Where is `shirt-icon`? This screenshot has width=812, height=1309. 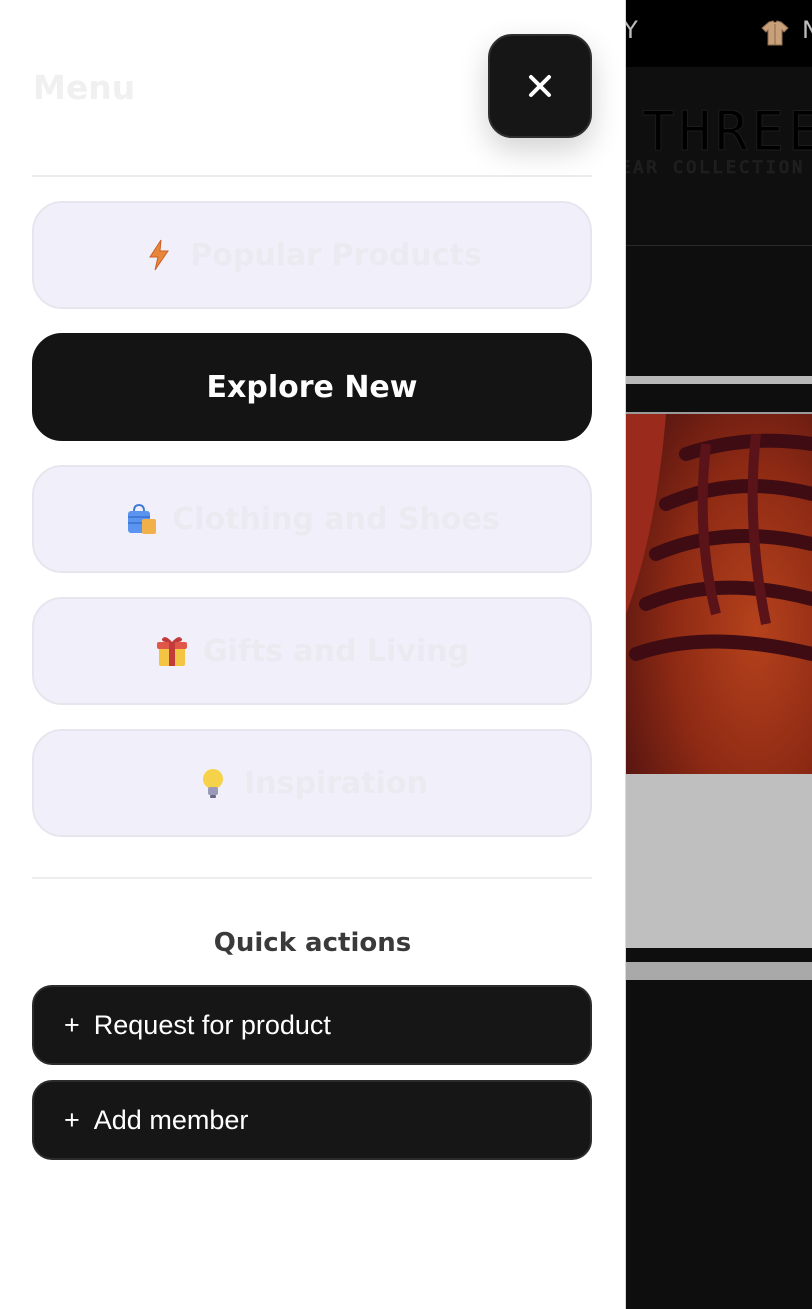 shirt-icon is located at coordinates (775, 33).